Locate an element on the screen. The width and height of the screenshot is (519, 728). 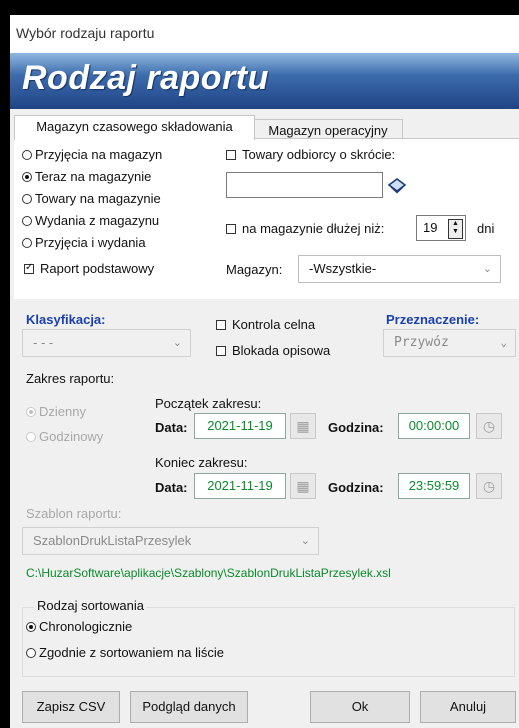
classification-label: Klasyfikacja: is located at coordinates (66, 319).